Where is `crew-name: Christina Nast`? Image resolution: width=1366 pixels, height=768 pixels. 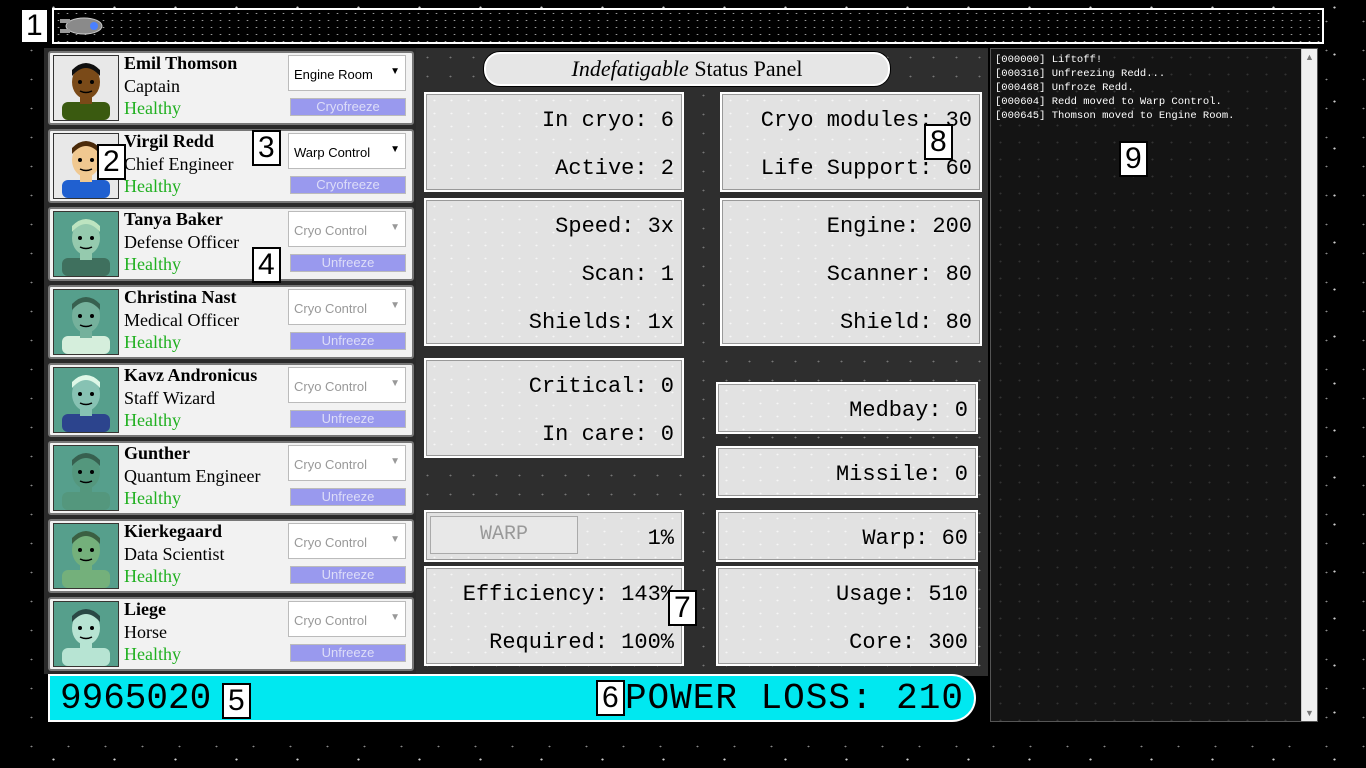 crew-name: Christina Nast is located at coordinates (180, 297).